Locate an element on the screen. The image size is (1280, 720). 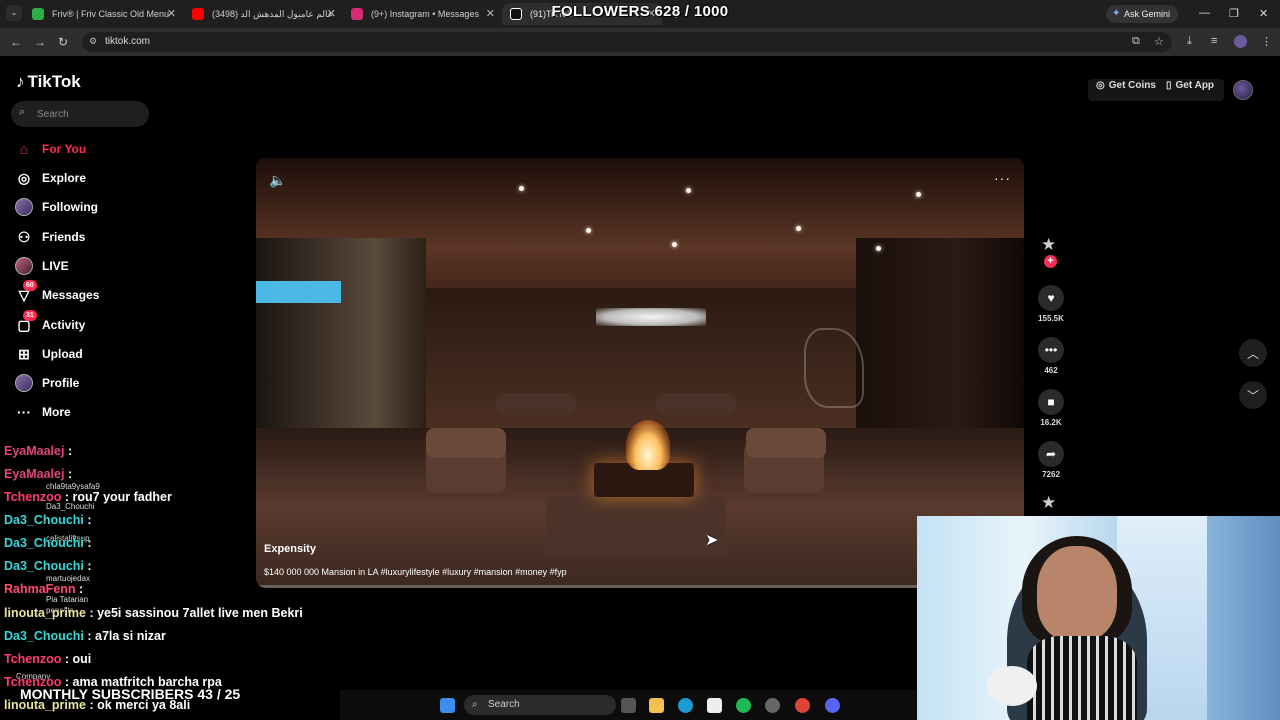
bookmark-icon: ■ is located at coordinates (1051, 402).